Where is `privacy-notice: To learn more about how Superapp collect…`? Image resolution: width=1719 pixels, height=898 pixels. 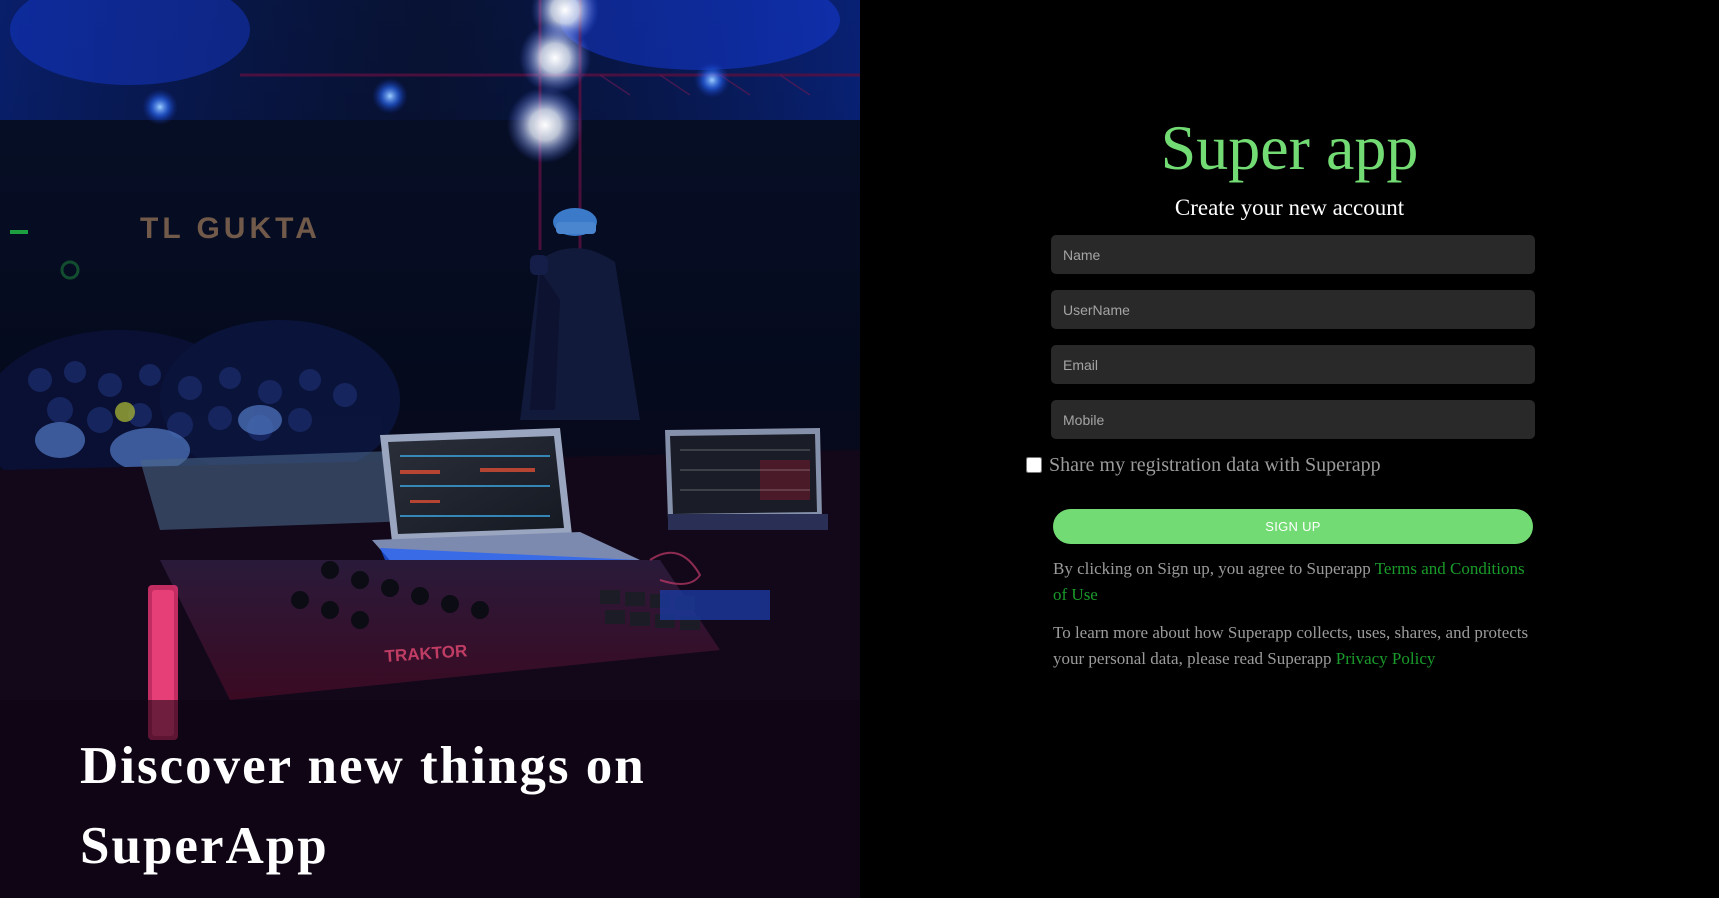
privacy-notice: To learn more about how Superapp collect… is located at coordinates (1293, 646).